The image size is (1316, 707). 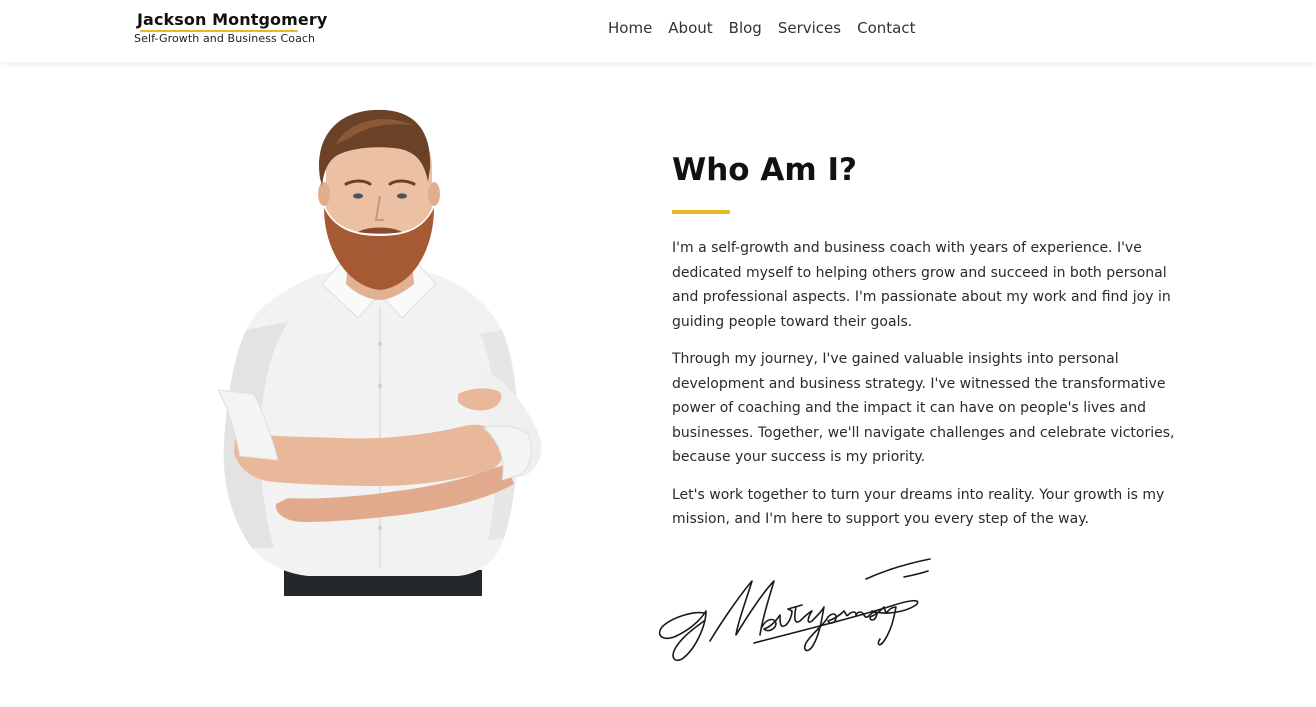 I want to click on signature-image, so click(x=794, y=610).